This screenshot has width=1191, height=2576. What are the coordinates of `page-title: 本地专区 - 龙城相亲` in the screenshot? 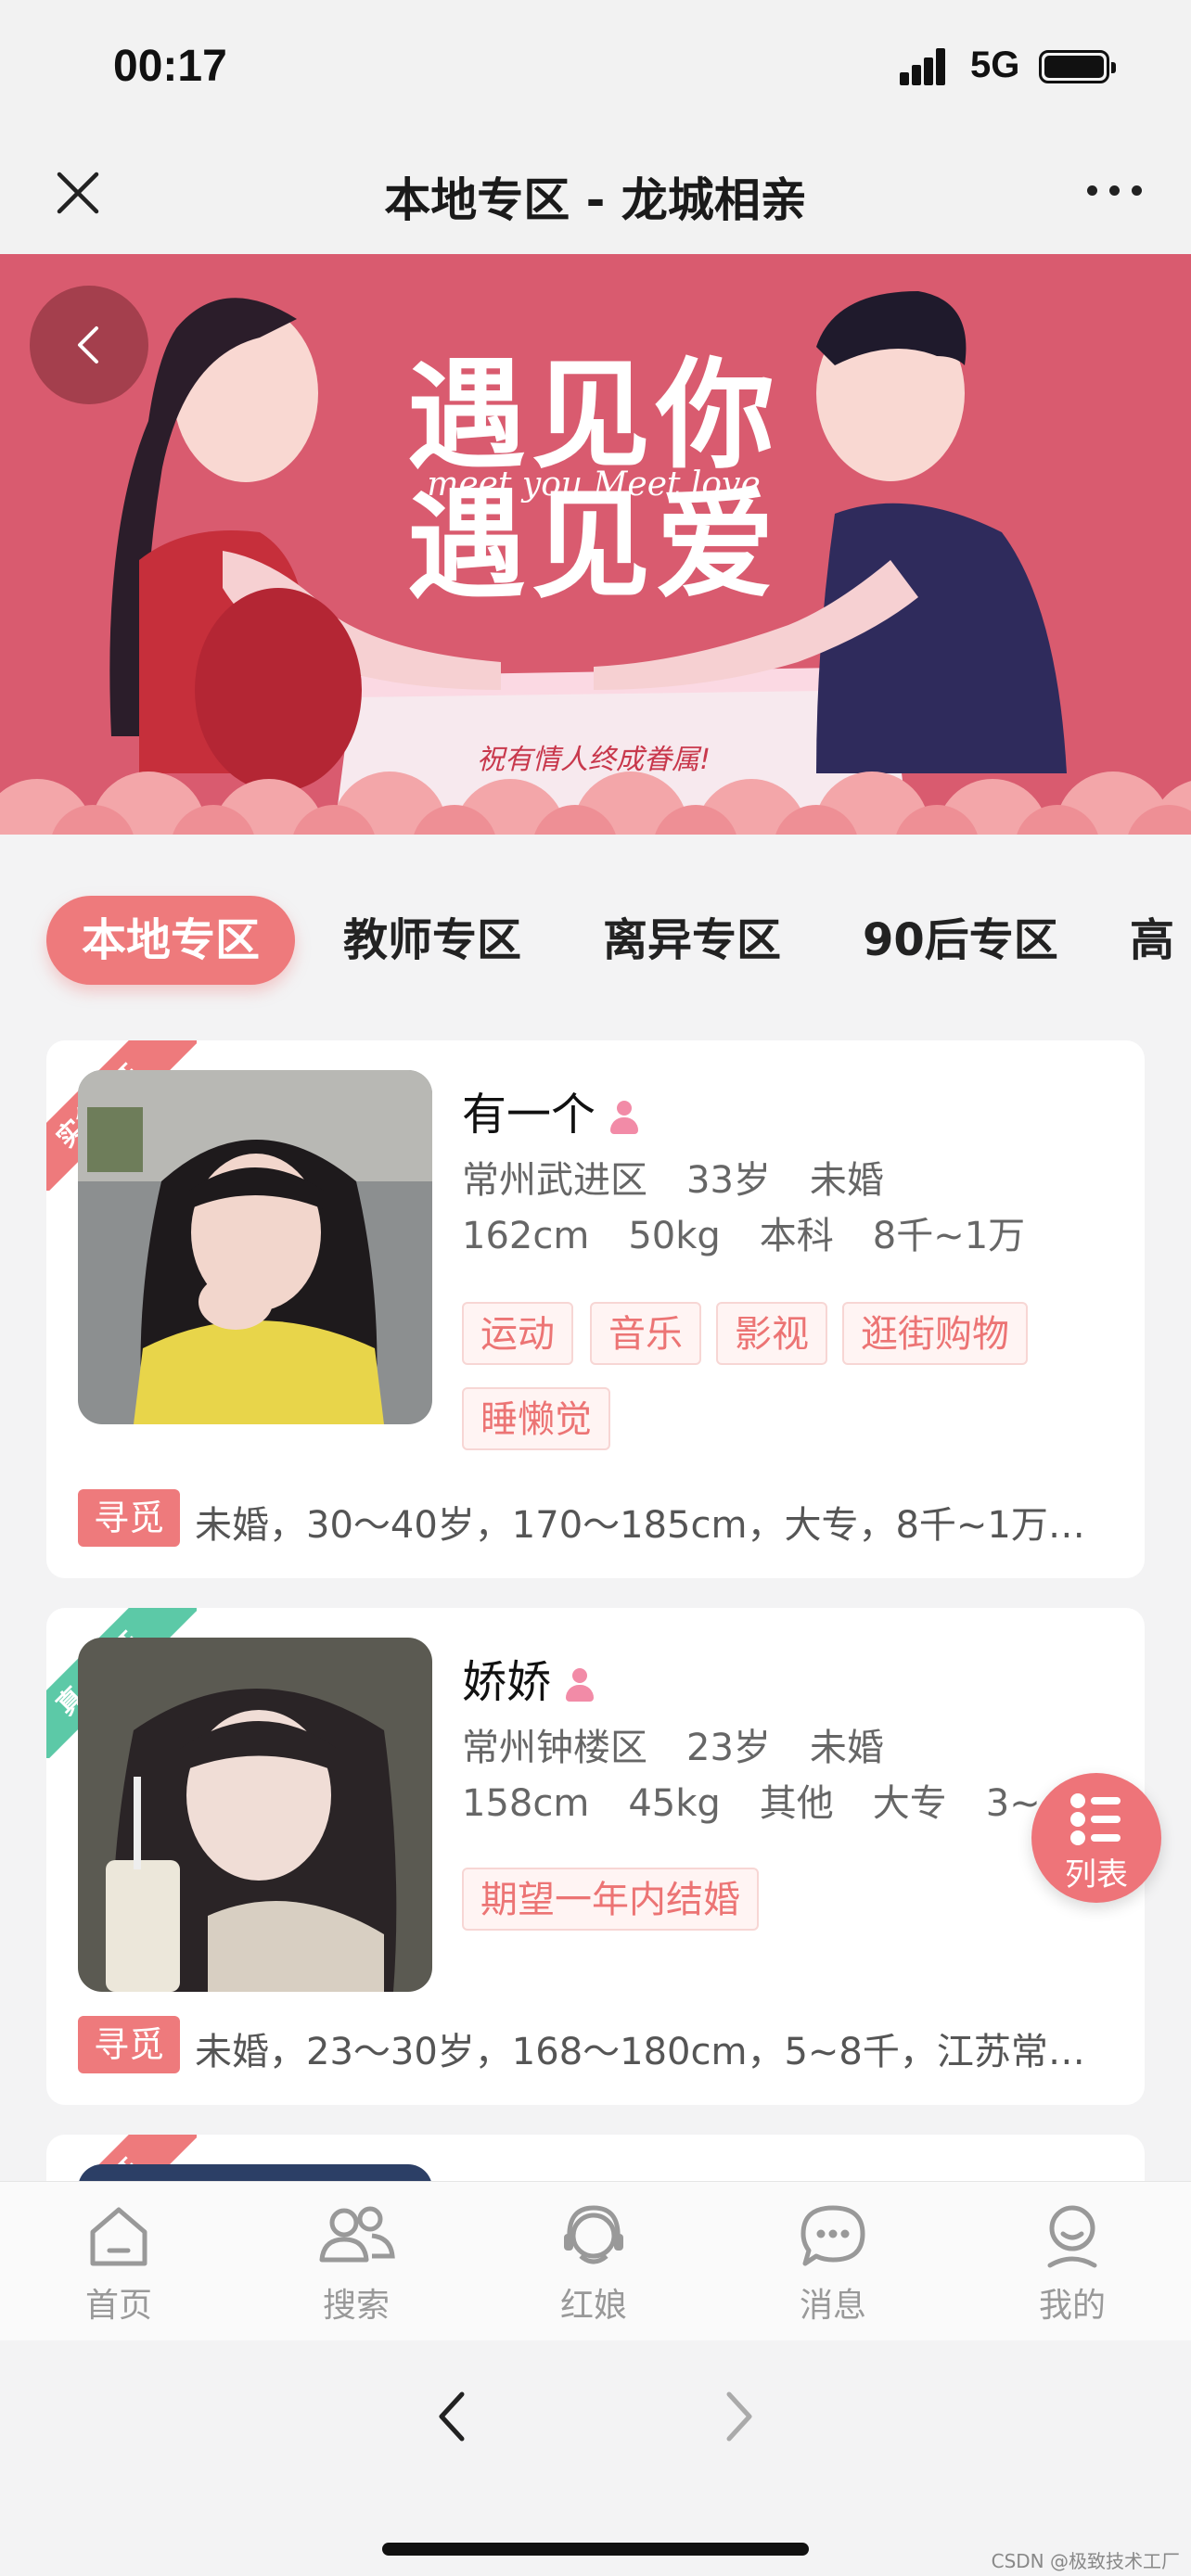 It's located at (595, 200).